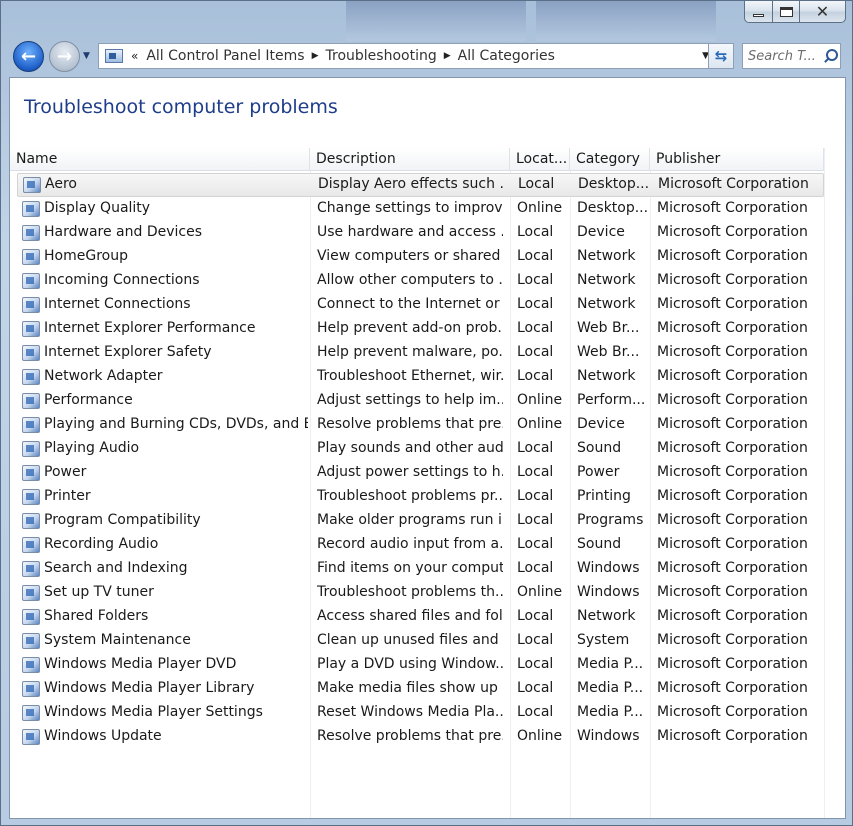  What do you see at coordinates (604, 496) in the screenshot?
I see `item-category: Printing` at bounding box center [604, 496].